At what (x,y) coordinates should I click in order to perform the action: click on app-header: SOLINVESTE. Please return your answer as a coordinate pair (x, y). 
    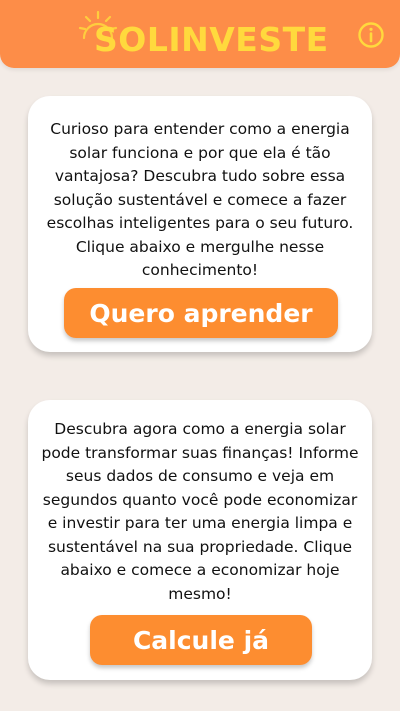
    Looking at the image, I should click on (200, 34).